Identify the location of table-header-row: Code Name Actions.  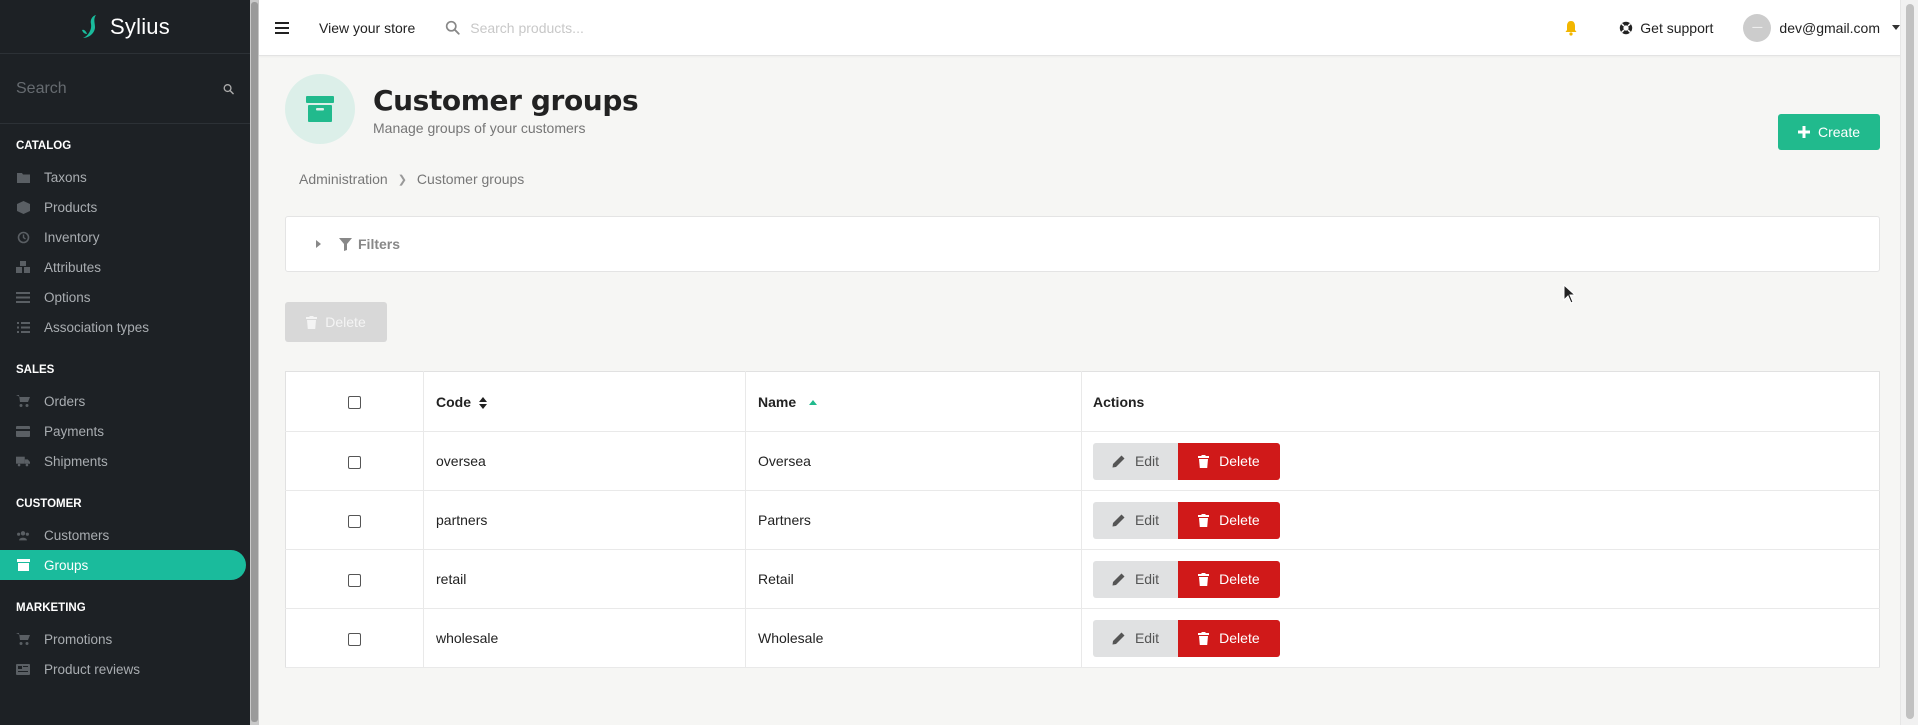
(1082, 401).